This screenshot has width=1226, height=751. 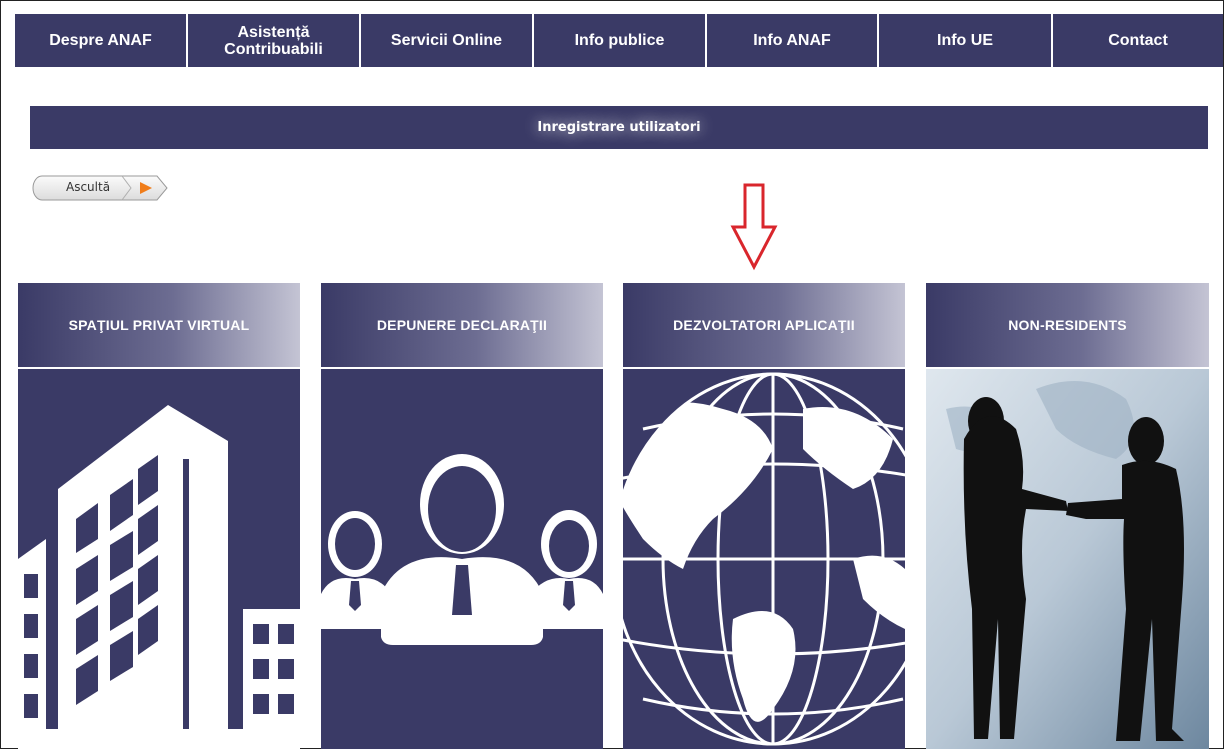 What do you see at coordinates (1067, 559) in the screenshot?
I see `handshake-icon` at bounding box center [1067, 559].